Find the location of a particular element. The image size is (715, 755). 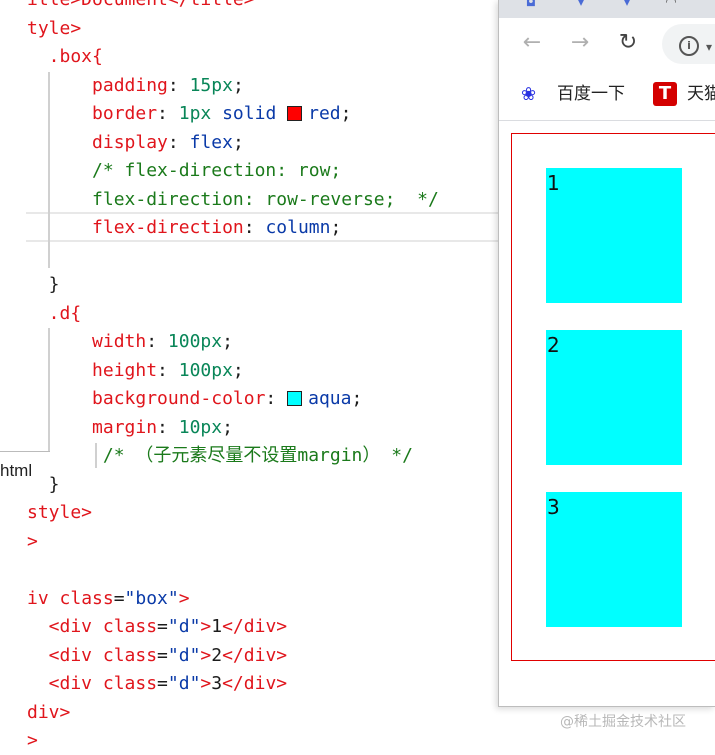

code-line: style> is located at coordinates (59, 513).